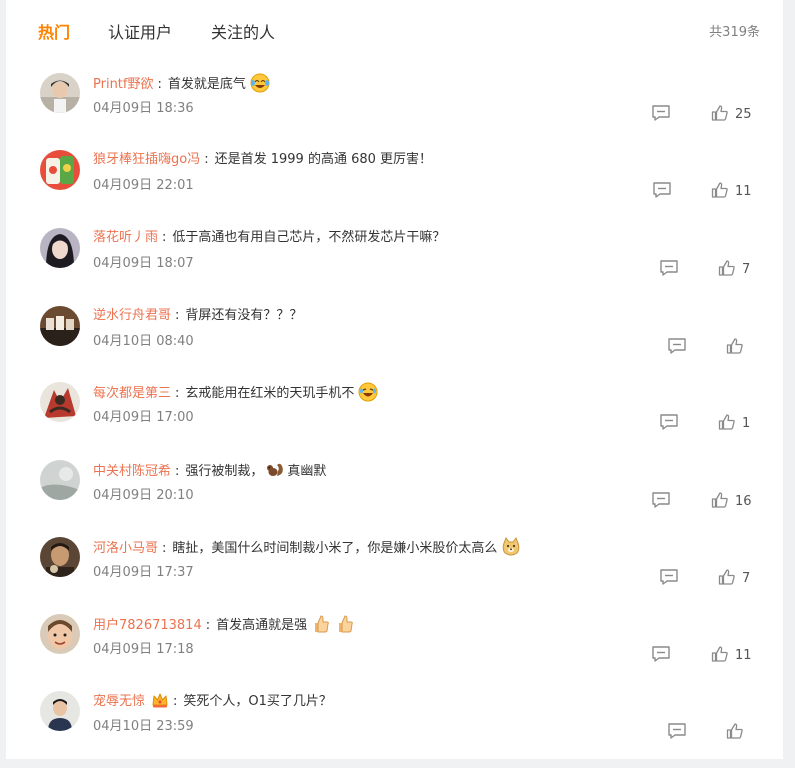  Describe the element at coordinates (394, 652) in the screenshot. I see `comment-item: 用户7826713814: 首发高通就是强 04月09日 17:18 11` at that location.